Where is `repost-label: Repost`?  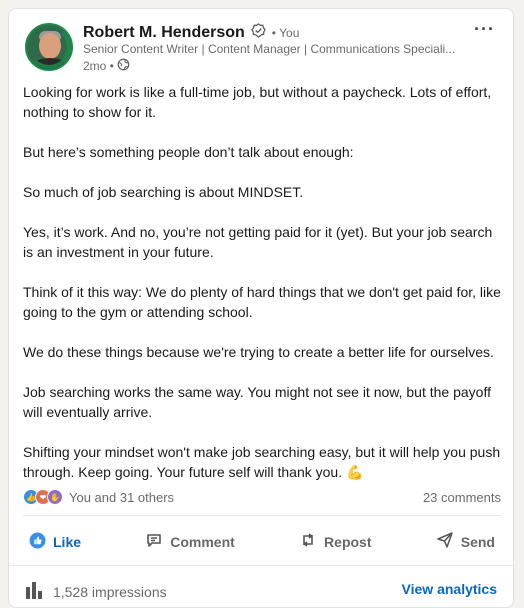 repost-label: Repost is located at coordinates (348, 541).